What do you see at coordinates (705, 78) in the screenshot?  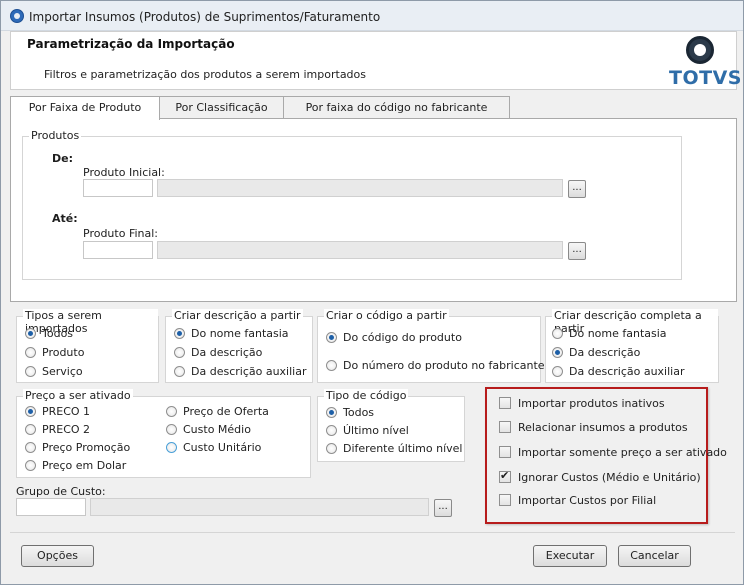 I see `totvs-logo-text: TOTVS` at bounding box center [705, 78].